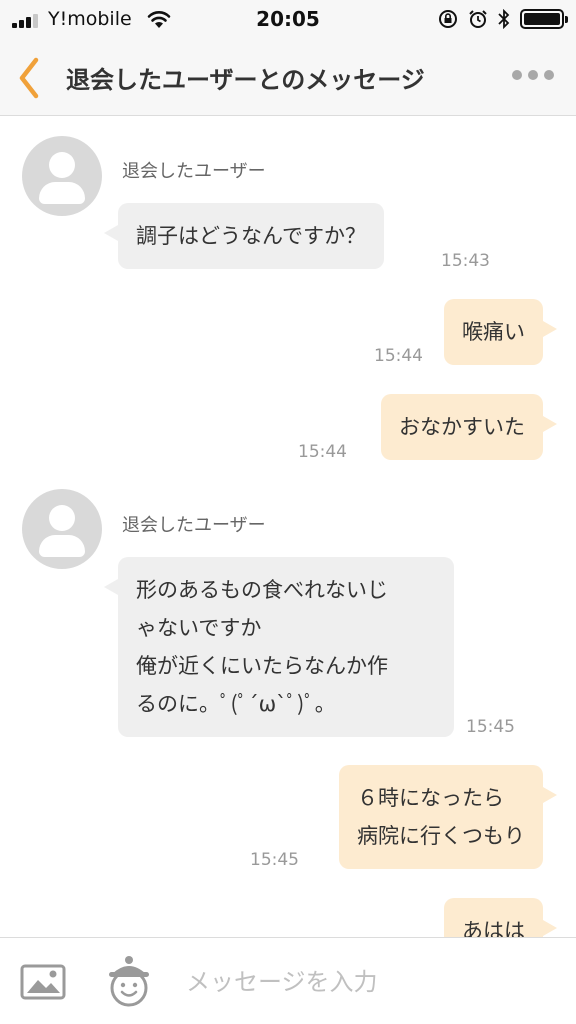 Image resolution: width=576 pixels, height=1024 pixels. I want to click on message-text: あはは, so click(493, 928).